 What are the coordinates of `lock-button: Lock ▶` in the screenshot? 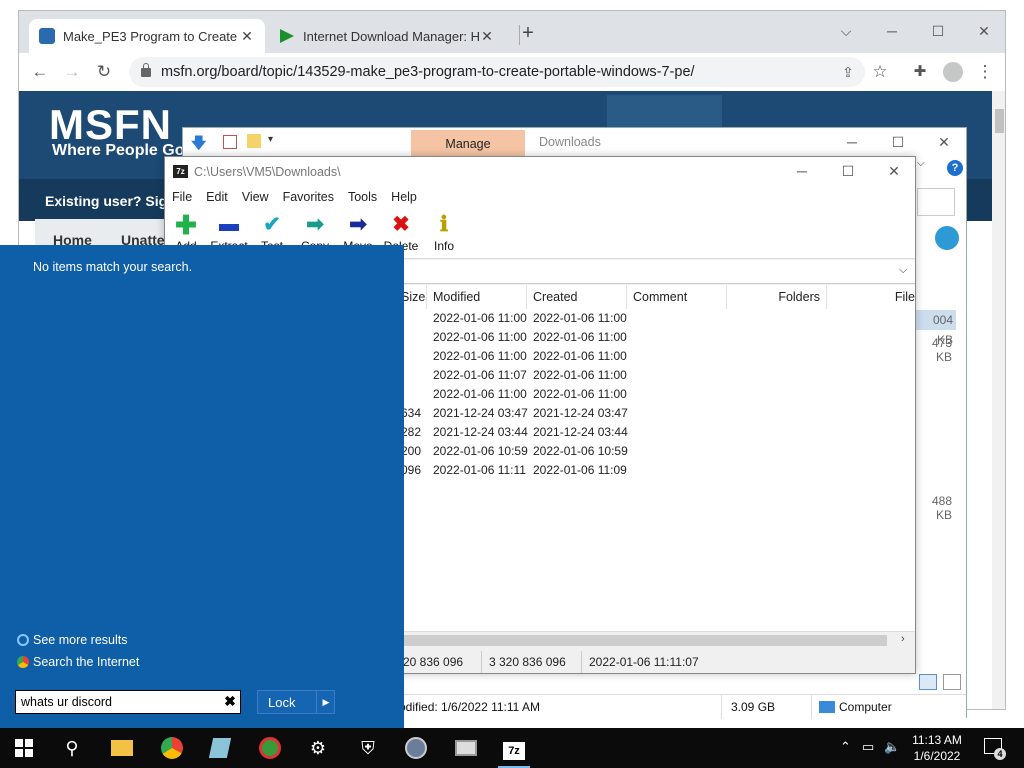 It's located at (296, 702).